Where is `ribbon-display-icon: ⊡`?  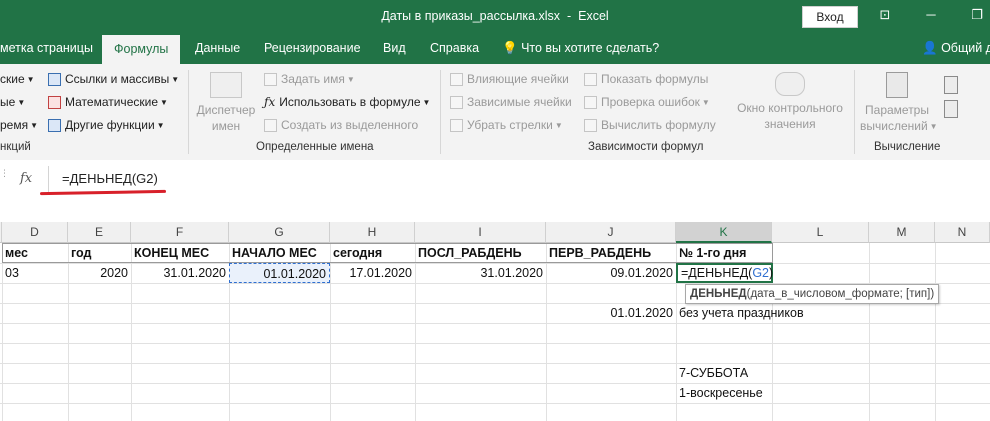 ribbon-display-icon: ⊡ is located at coordinates (885, 15).